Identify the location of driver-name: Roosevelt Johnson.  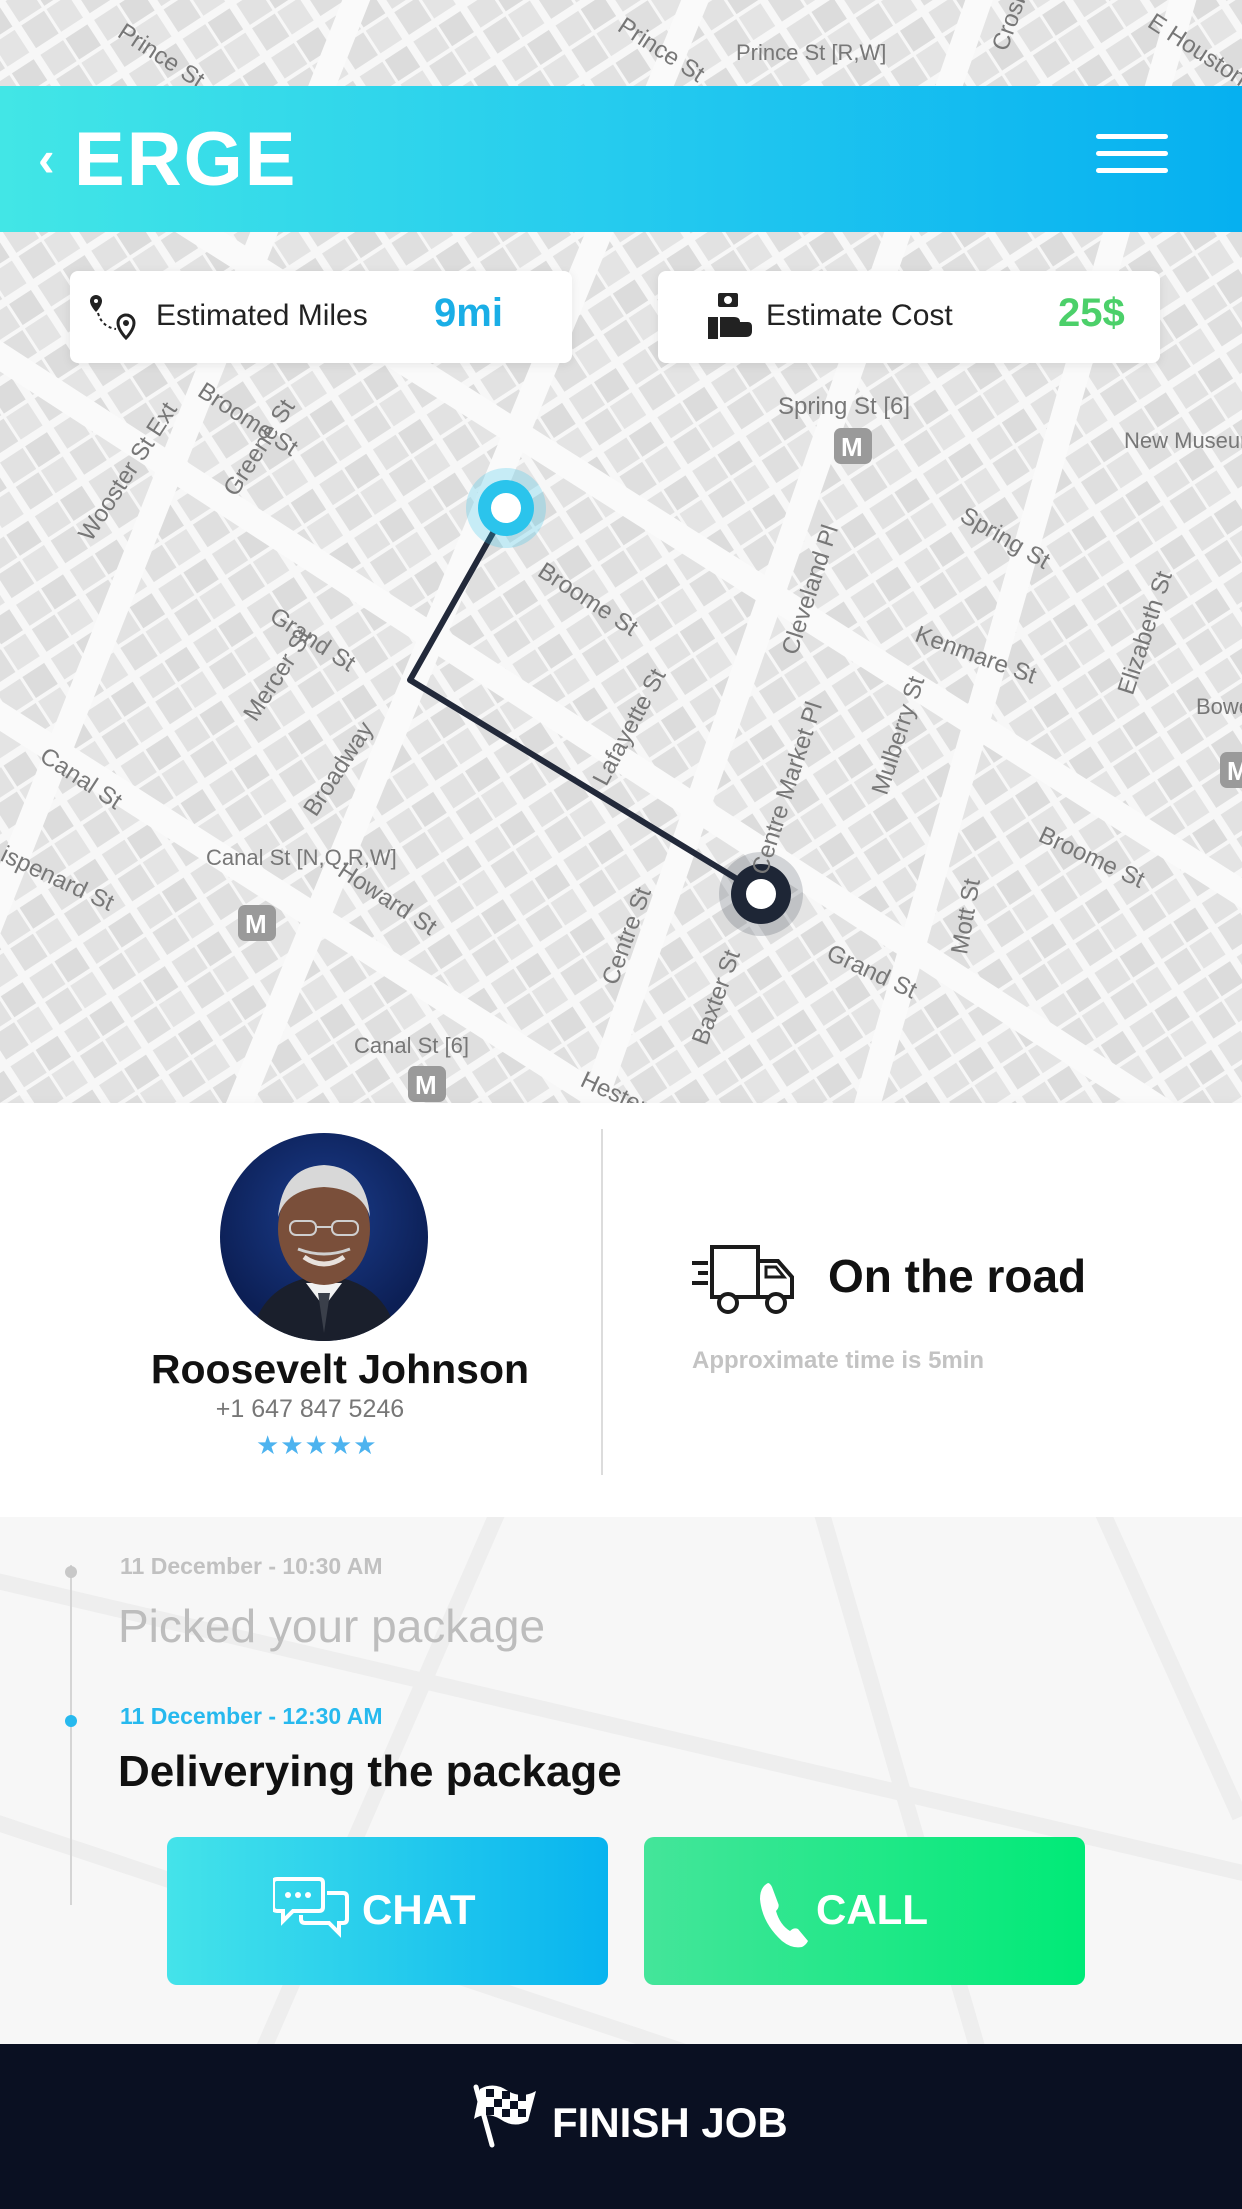
(340, 1369).